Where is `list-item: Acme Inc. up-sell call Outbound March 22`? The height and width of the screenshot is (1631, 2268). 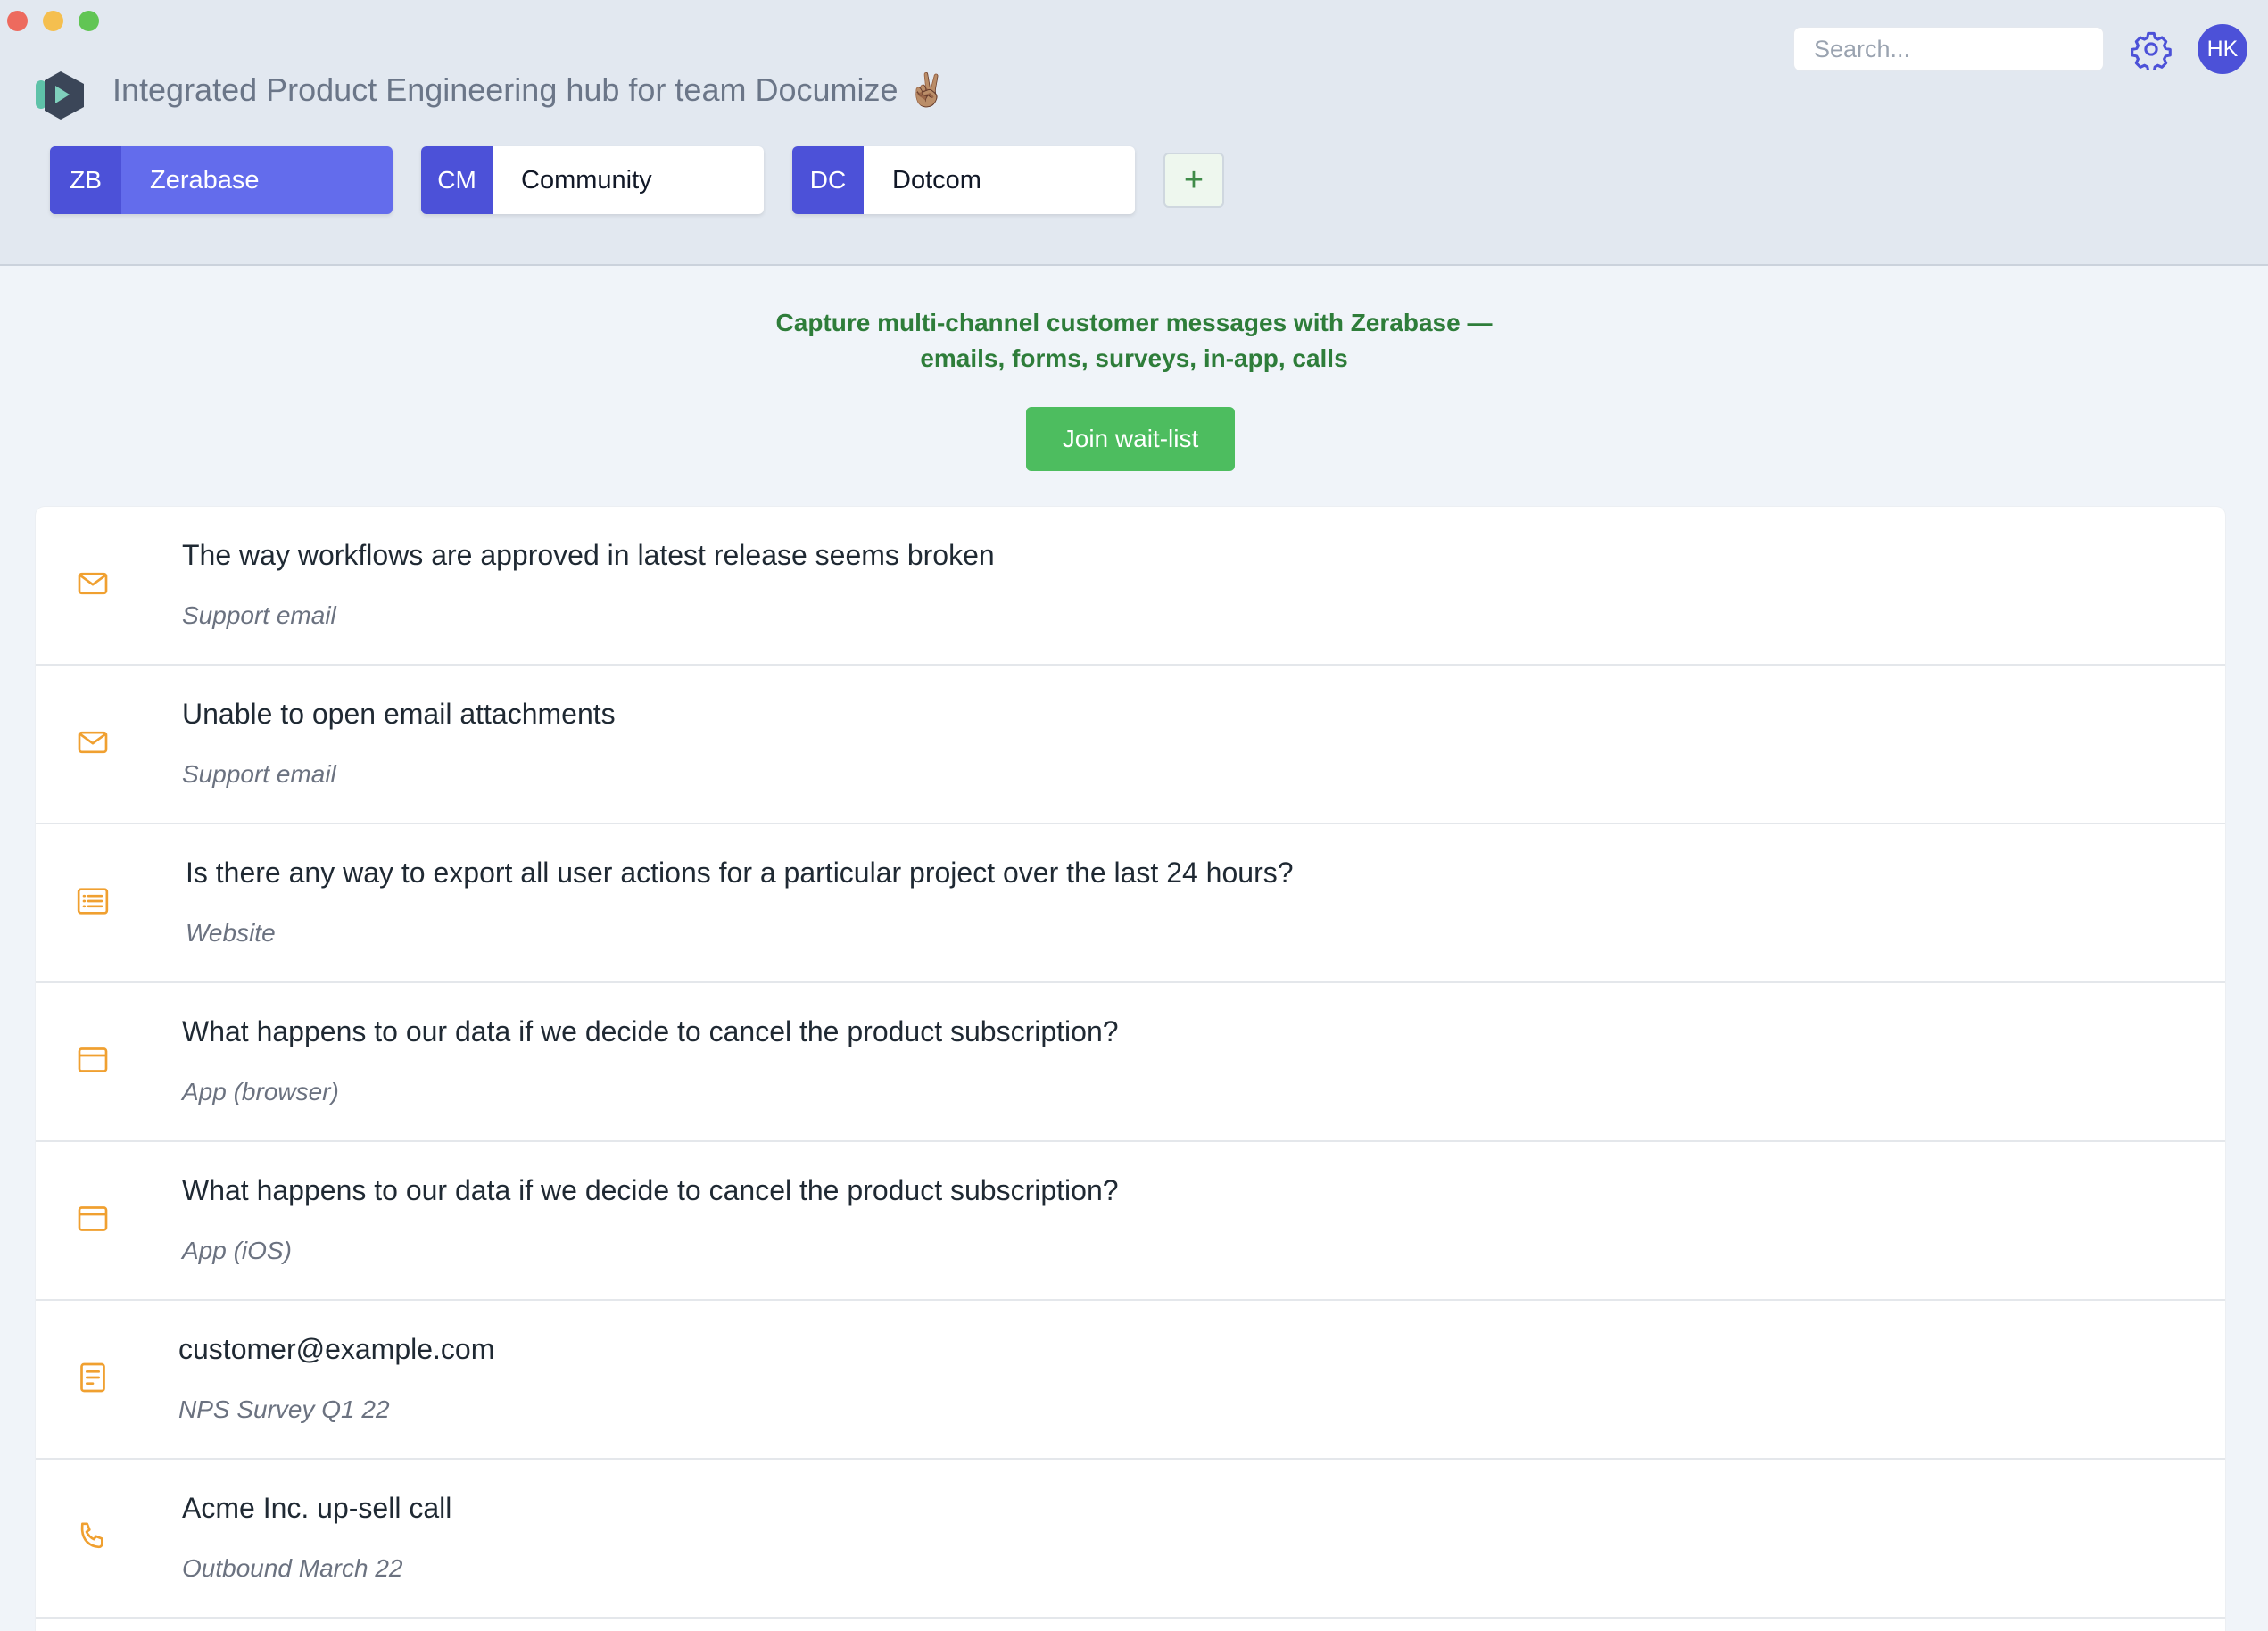
list-item: Acme Inc. up-sell call Outbound March 22 is located at coordinates (1130, 1539).